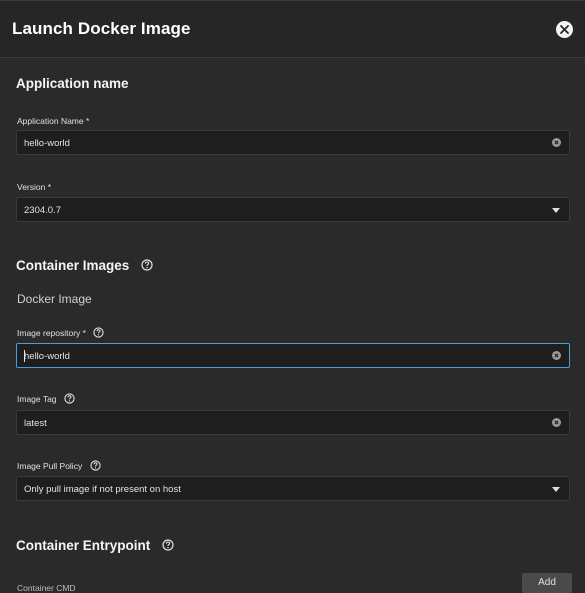 The height and width of the screenshot is (593, 585). What do you see at coordinates (101, 28) in the screenshot?
I see `dialog-title: Launch Docker Image` at bounding box center [101, 28].